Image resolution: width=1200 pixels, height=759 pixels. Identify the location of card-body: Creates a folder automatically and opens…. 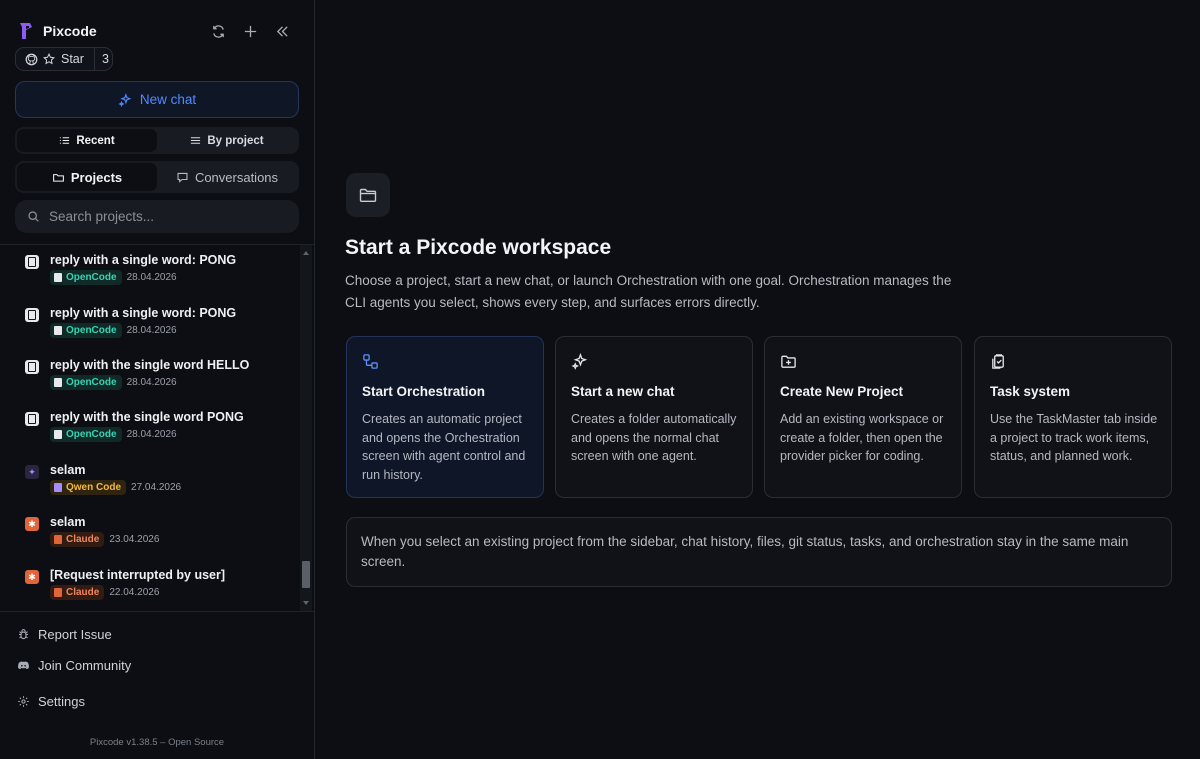
(654, 437).